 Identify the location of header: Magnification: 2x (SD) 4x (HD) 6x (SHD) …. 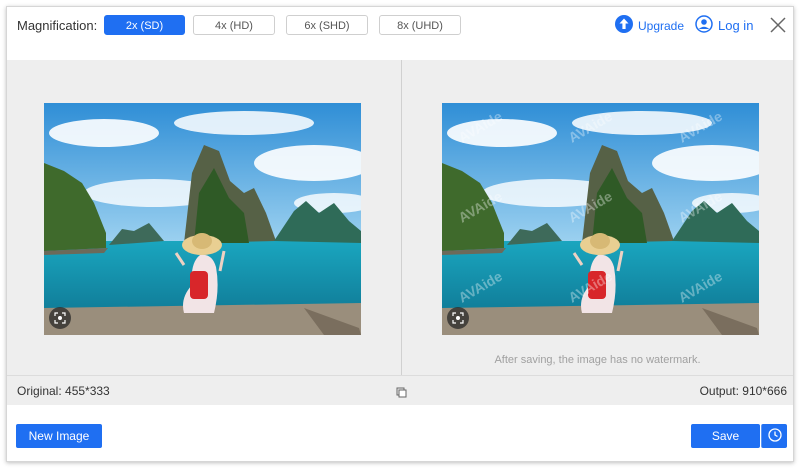
(400, 35).